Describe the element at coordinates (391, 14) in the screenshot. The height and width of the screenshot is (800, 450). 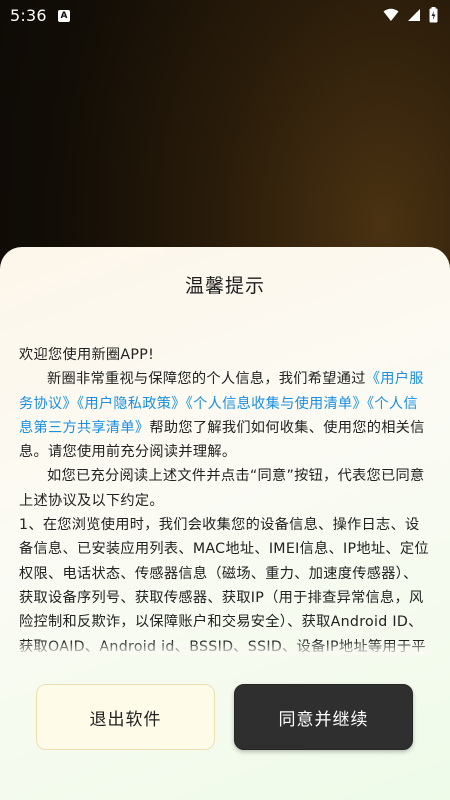
I see `wifi-icon` at that location.